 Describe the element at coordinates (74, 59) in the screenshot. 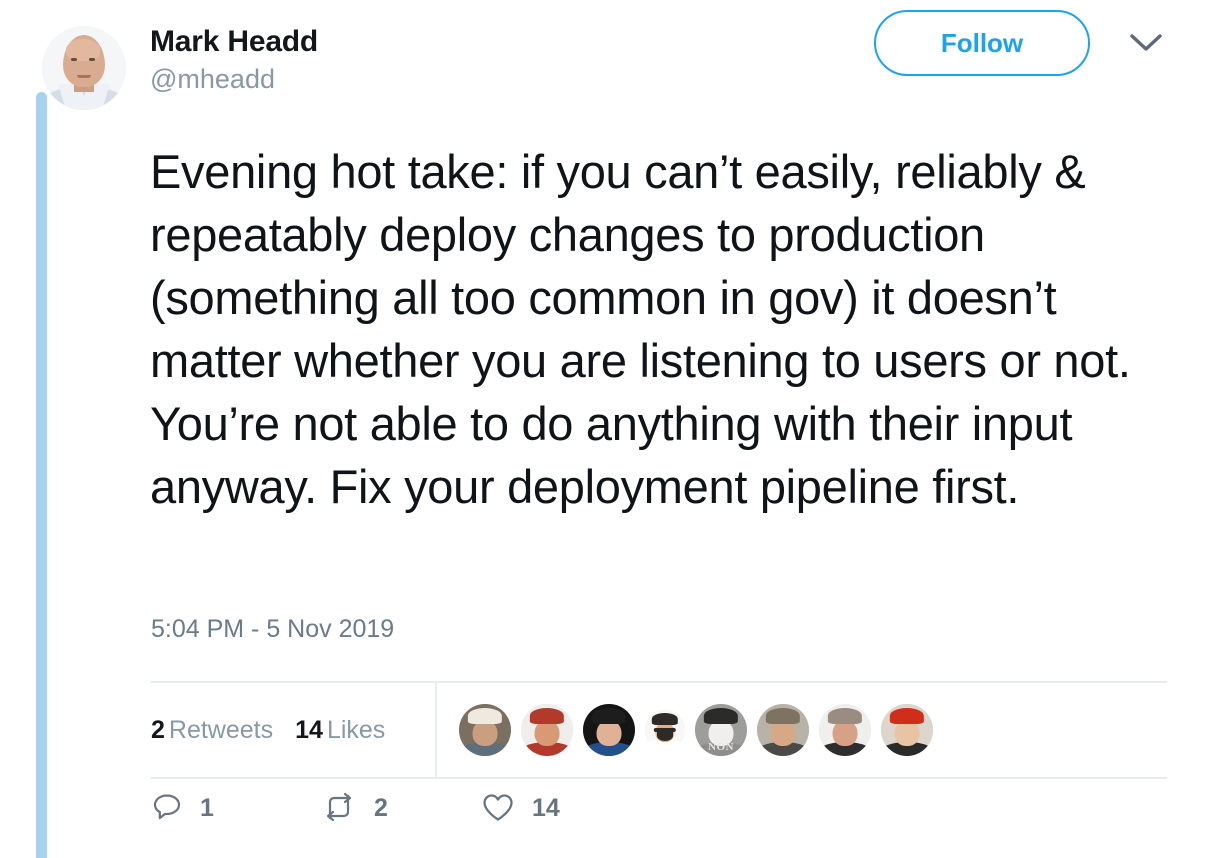

I see `avatar-eye-left` at that location.